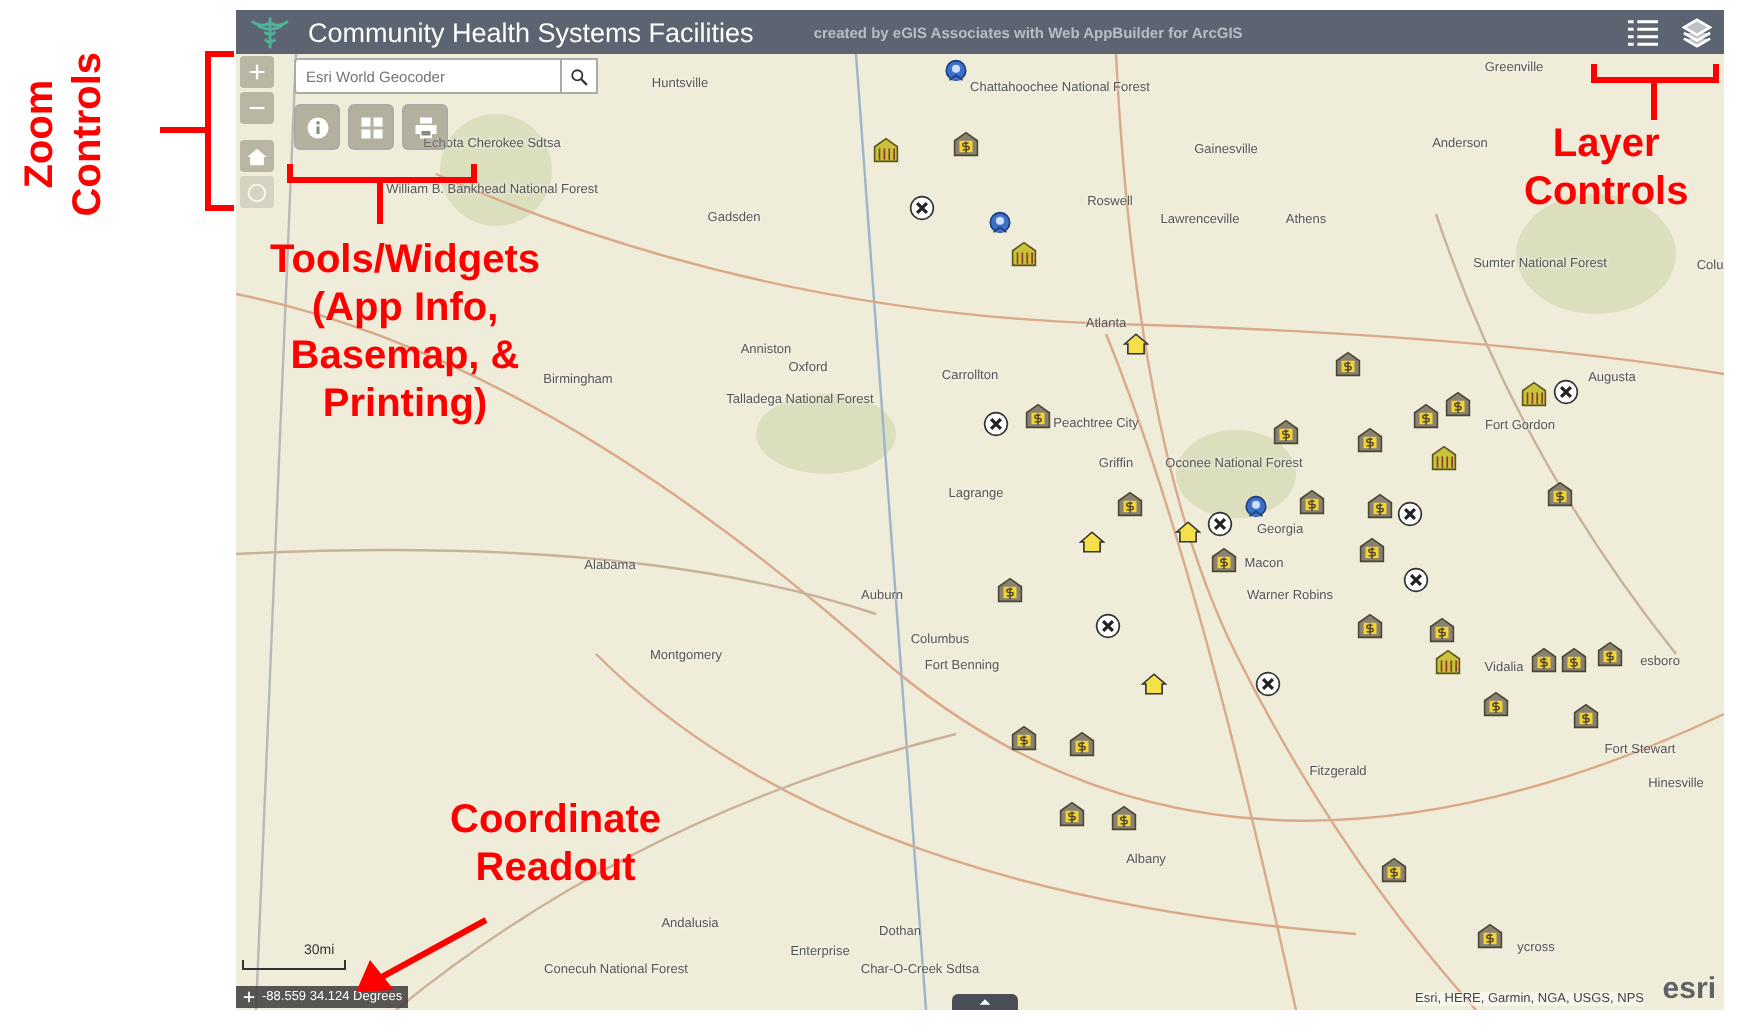  What do you see at coordinates (257, 156) in the screenshot?
I see `home-icon` at bounding box center [257, 156].